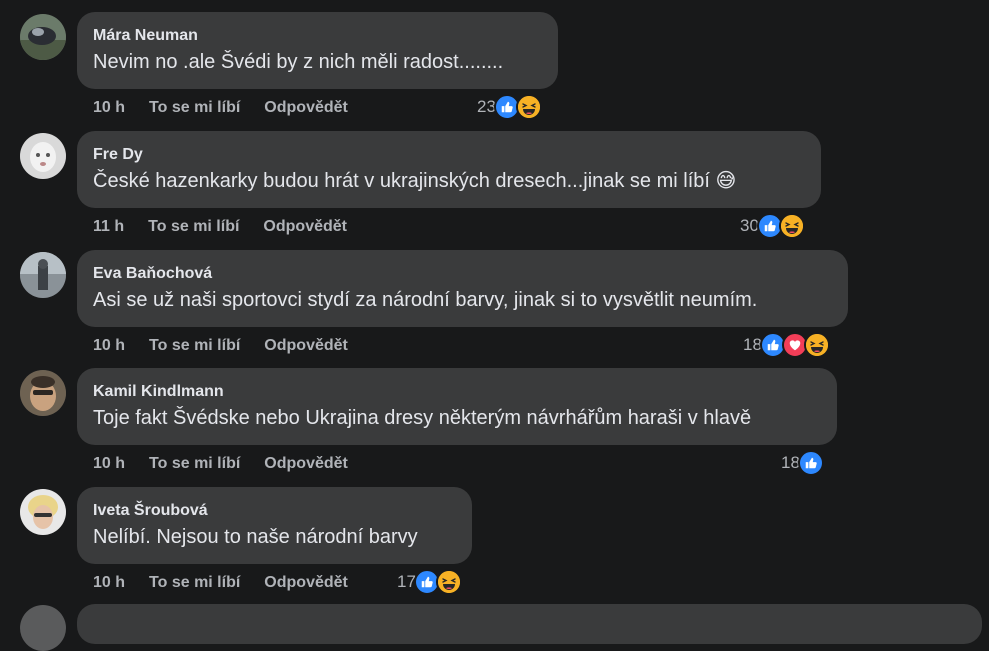 The height and width of the screenshot is (651, 989). I want to click on comment-actions: 11 h To se mi líbí Odpovědět, so click(220, 227).